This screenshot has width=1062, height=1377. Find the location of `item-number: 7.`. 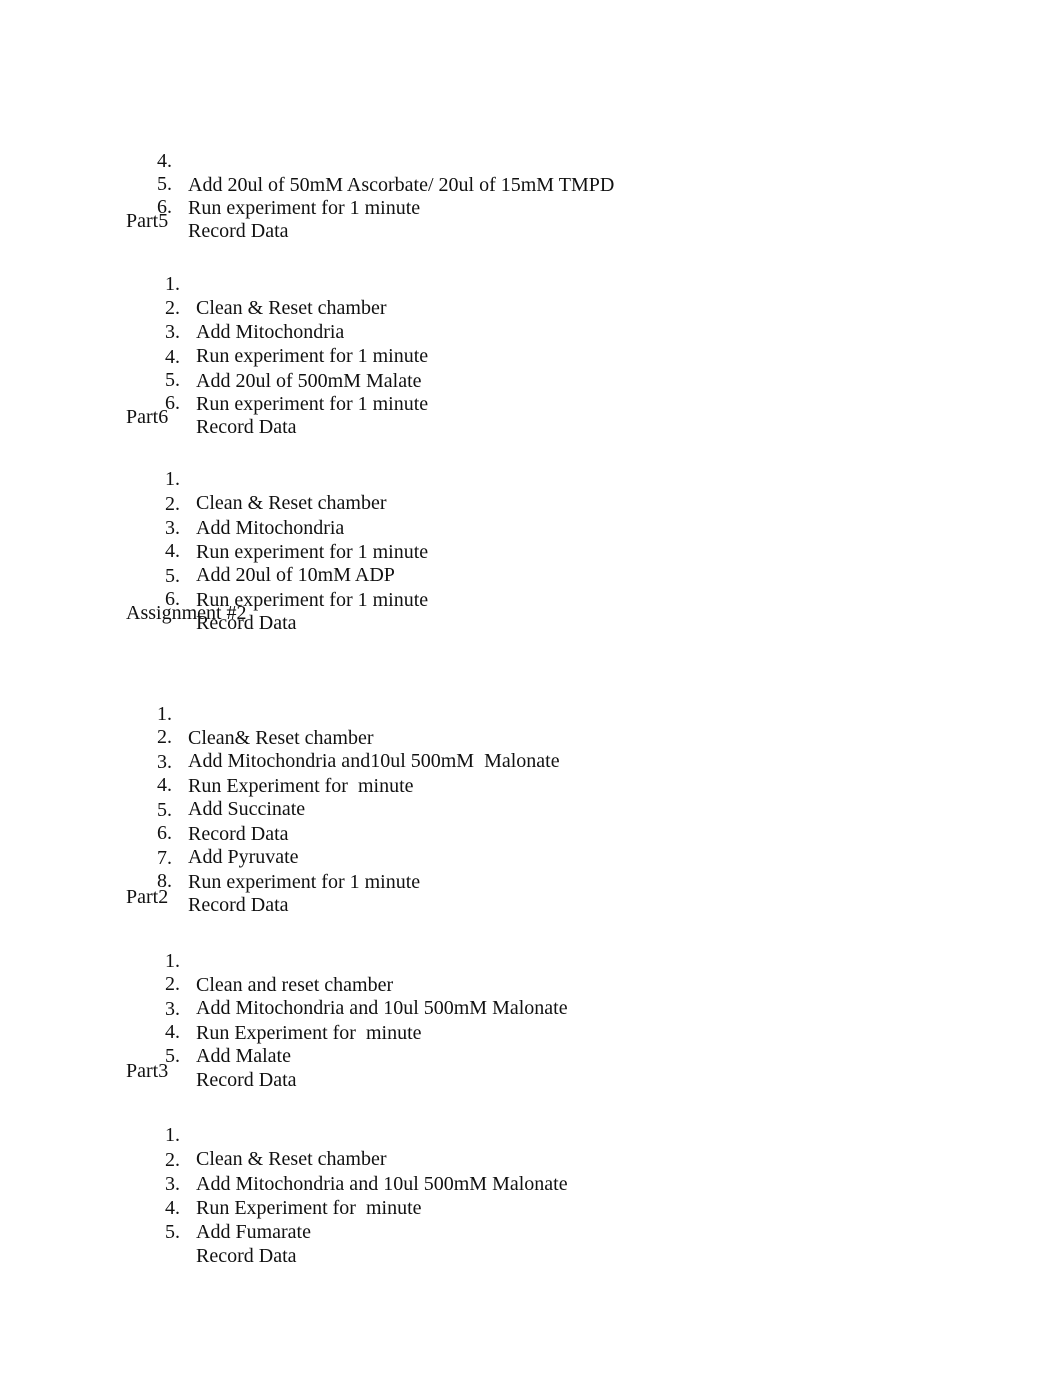

item-number: 7. is located at coordinates (164, 858).